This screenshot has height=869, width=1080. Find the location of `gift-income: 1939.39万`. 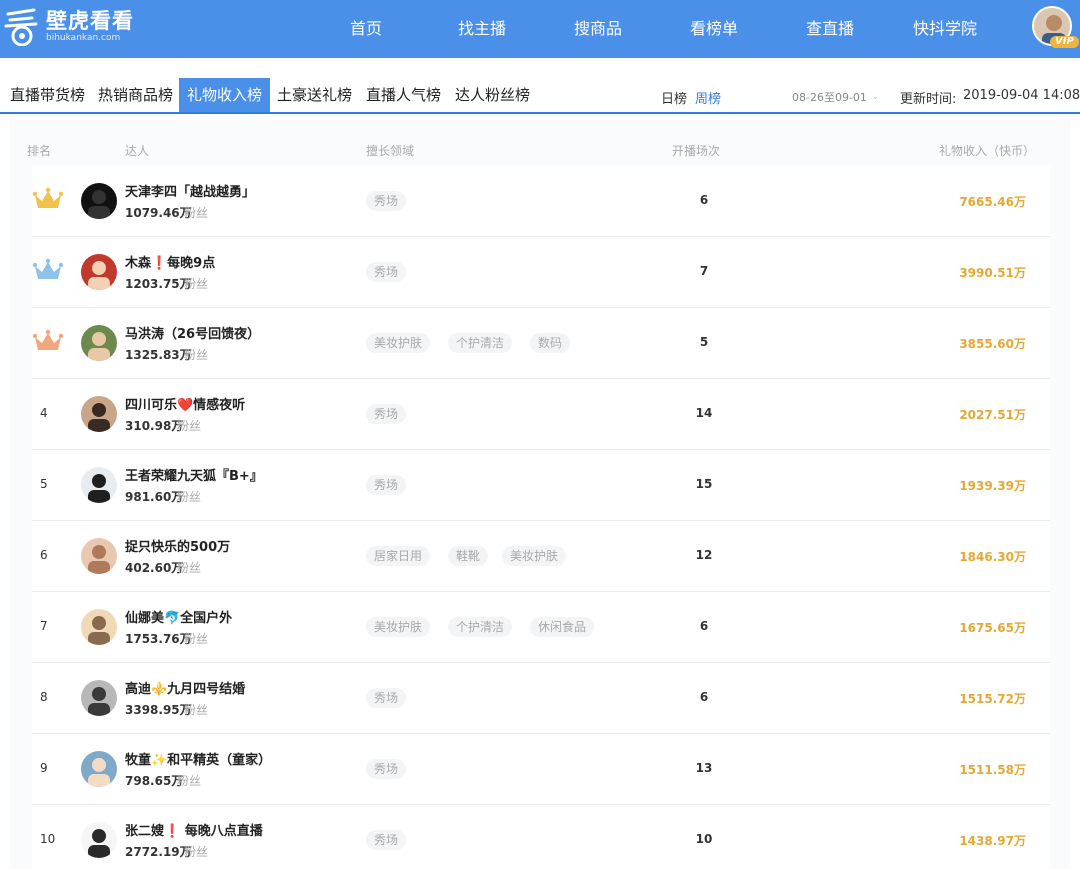

gift-income: 1939.39万 is located at coordinates (992, 486).